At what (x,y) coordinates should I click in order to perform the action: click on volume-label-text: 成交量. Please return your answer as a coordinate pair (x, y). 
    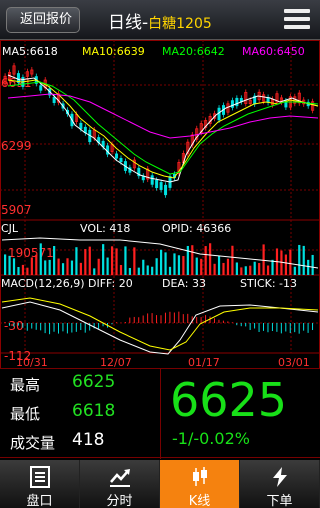
    Looking at the image, I should click on (33, 443).